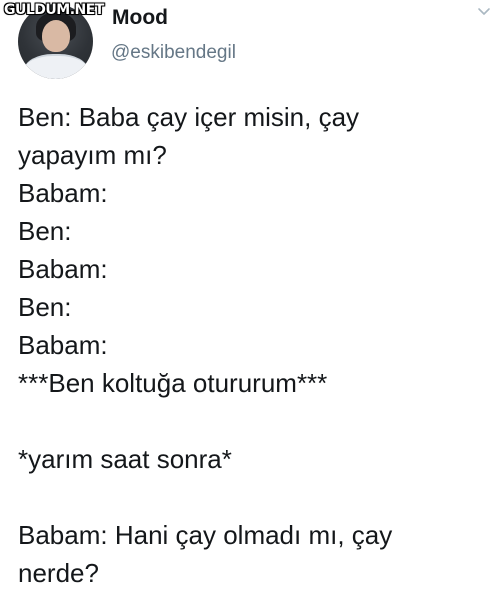 This screenshot has width=500, height=604. What do you see at coordinates (173, 53) in the screenshot?
I see `author-handle: @eskibendegil` at bounding box center [173, 53].